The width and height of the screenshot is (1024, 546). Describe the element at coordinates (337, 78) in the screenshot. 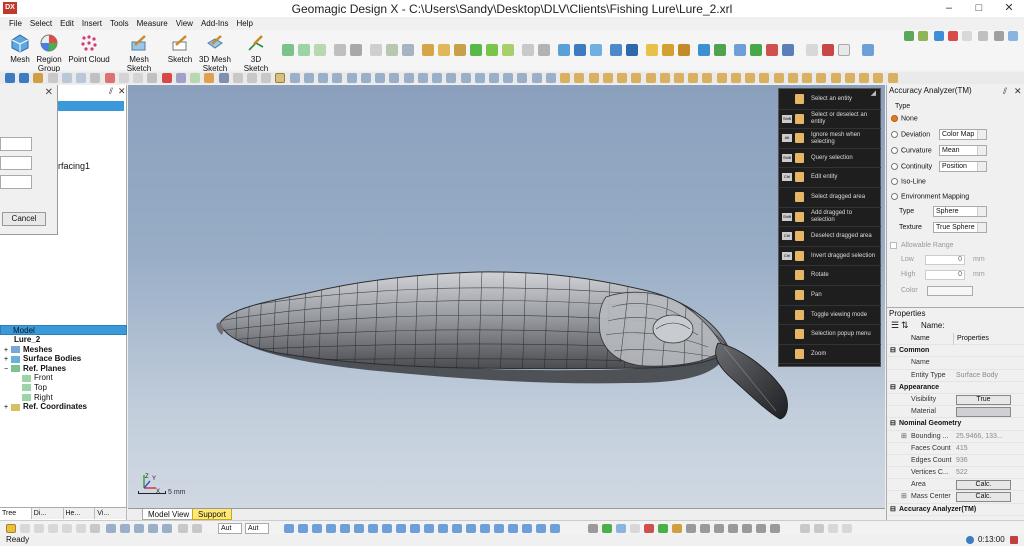

I see `front-view-icon` at that location.